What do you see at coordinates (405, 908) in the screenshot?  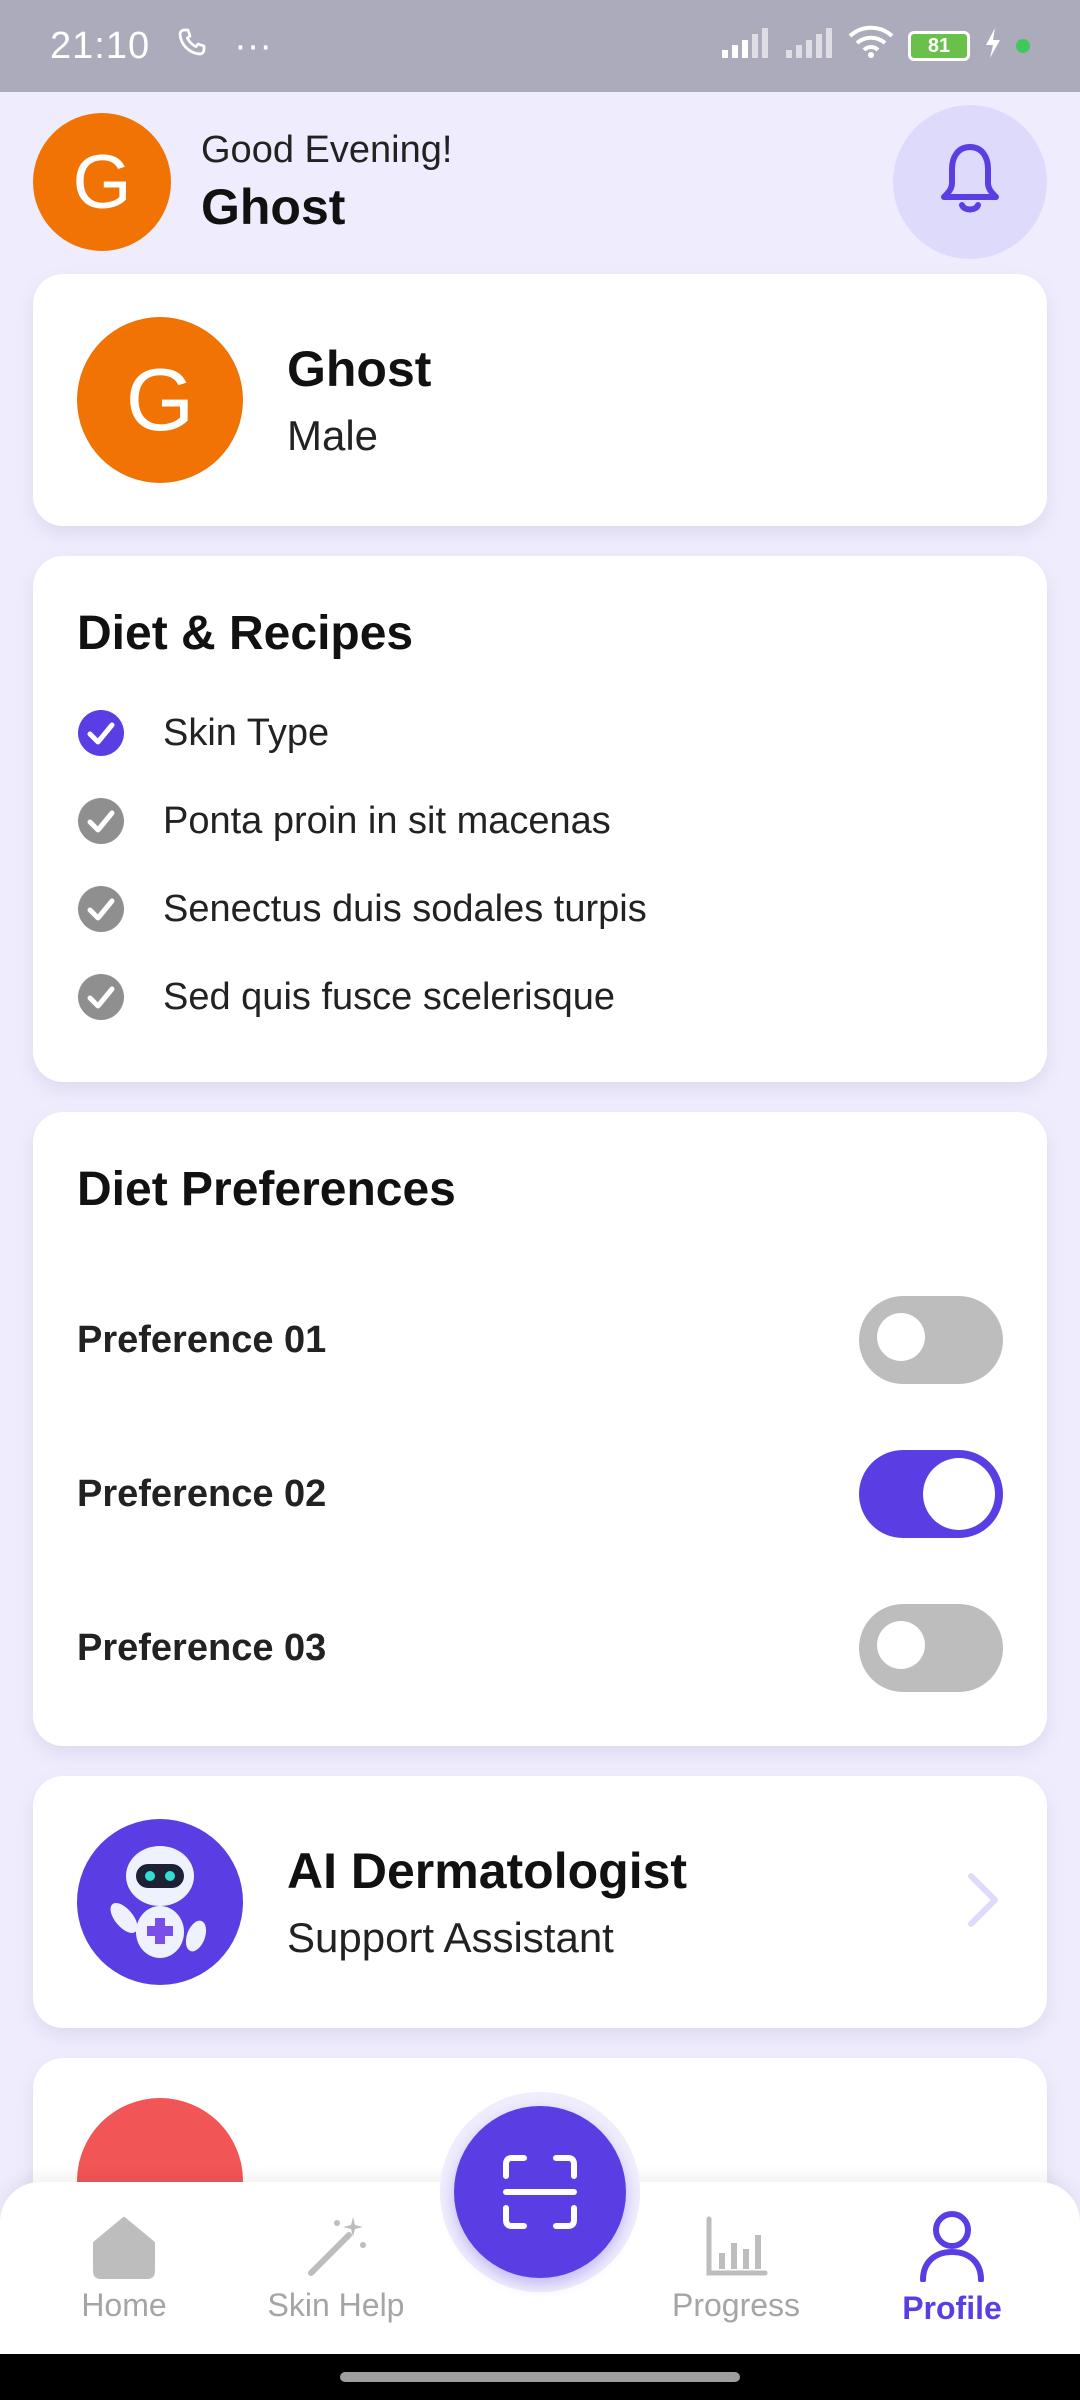 I see `list-item-label: Senectus duis sodales turpis` at bounding box center [405, 908].